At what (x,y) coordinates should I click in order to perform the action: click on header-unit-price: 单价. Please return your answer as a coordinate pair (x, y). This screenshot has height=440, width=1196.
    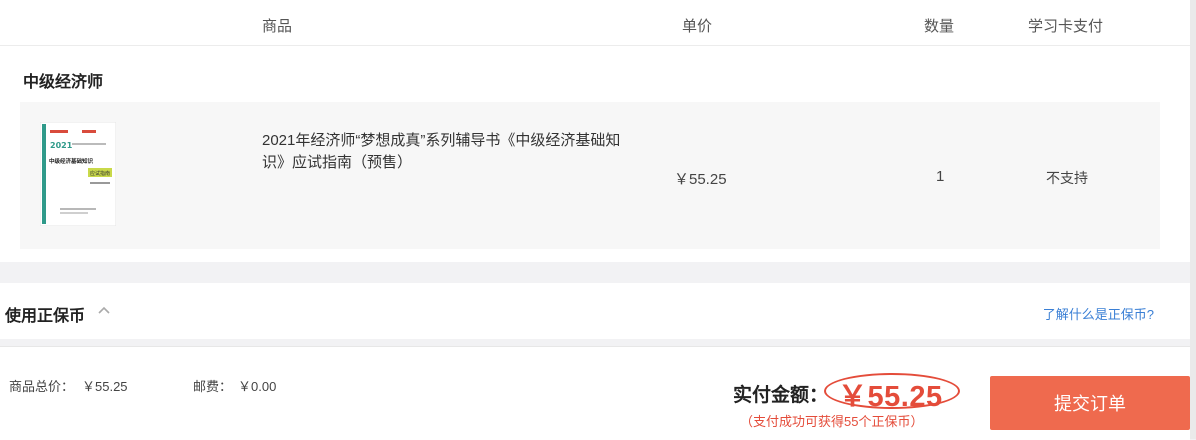
    Looking at the image, I should click on (697, 26).